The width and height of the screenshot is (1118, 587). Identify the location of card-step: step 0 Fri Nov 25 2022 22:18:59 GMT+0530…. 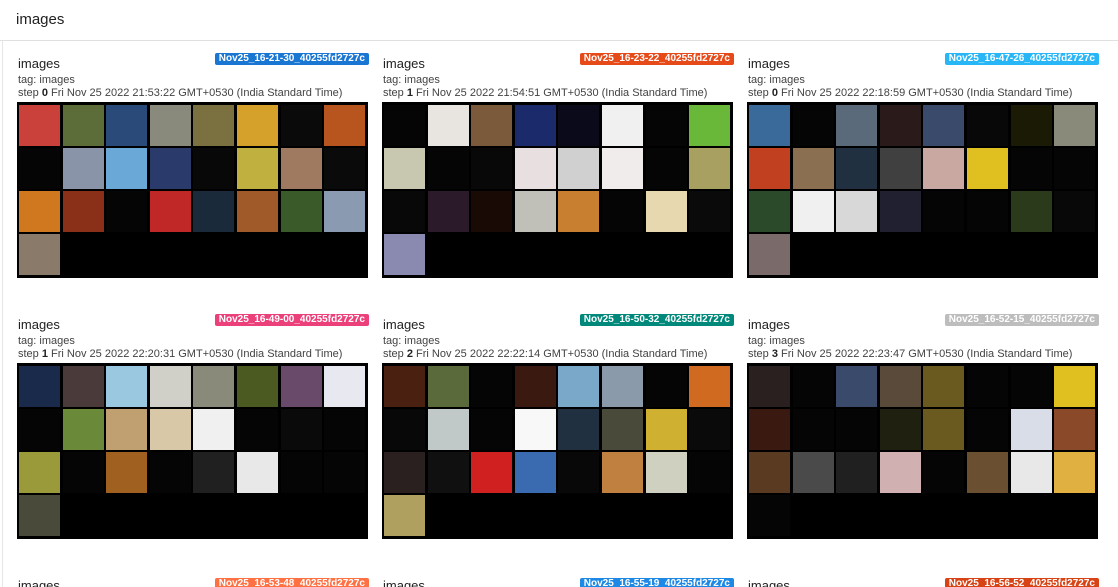
(910, 93).